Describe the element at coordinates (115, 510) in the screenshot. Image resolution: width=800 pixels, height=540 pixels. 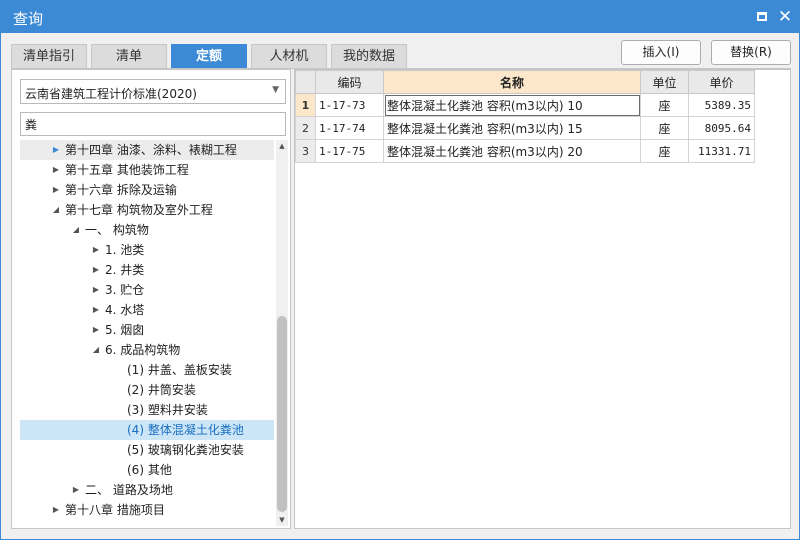
I see `tree-item-label: 第十八章 措施项目` at that location.